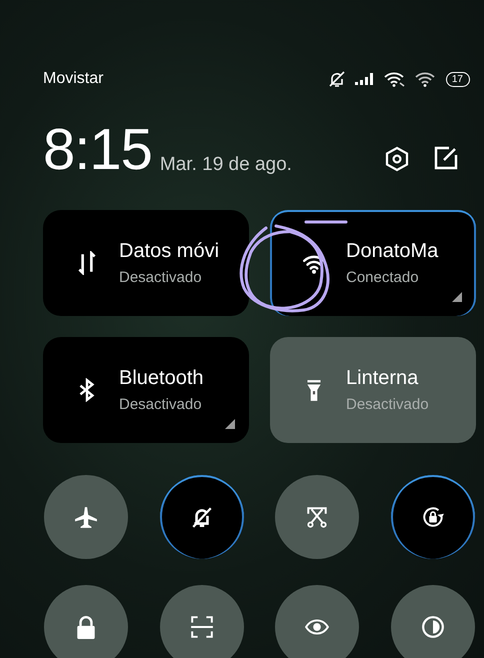 The image size is (484, 658). I want to click on tile-title: Bluetooth, so click(161, 378).